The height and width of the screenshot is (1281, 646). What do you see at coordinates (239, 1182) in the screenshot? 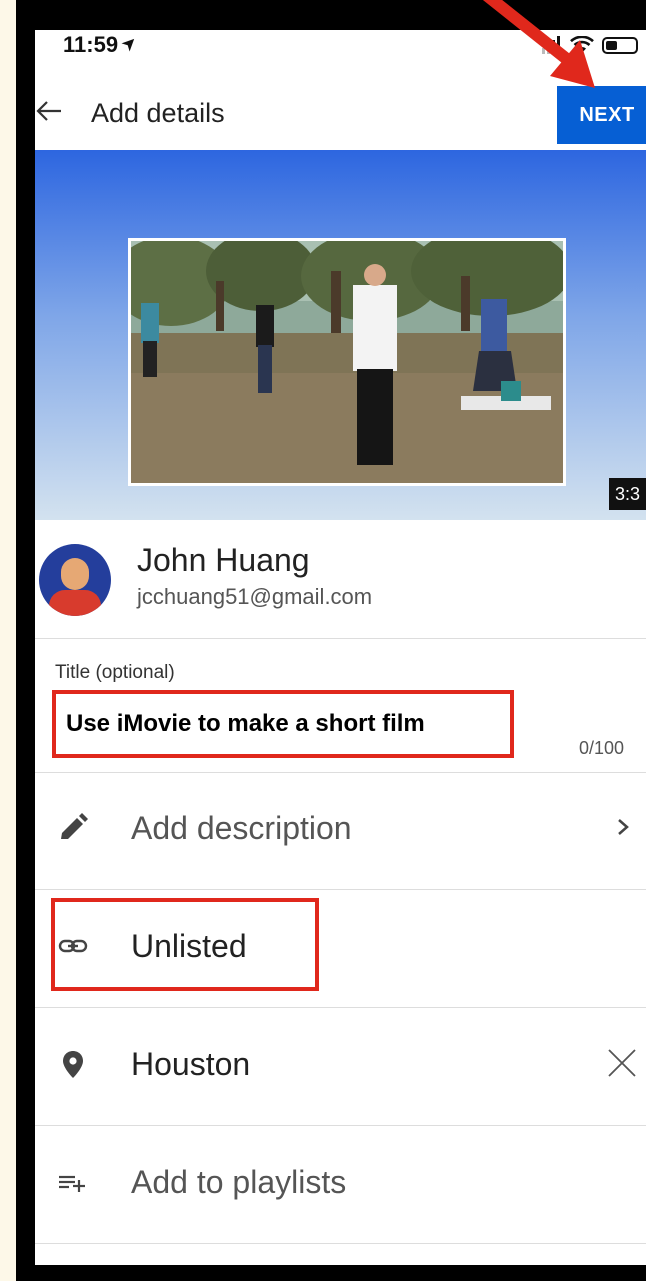
I see `add-to-playlists-label: Add to playlists` at bounding box center [239, 1182].